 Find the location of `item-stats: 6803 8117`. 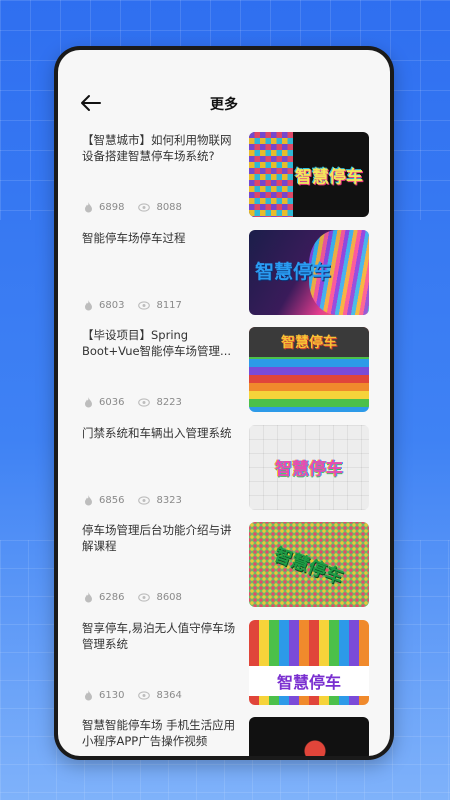

item-stats: 6803 8117 is located at coordinates (140, 305).